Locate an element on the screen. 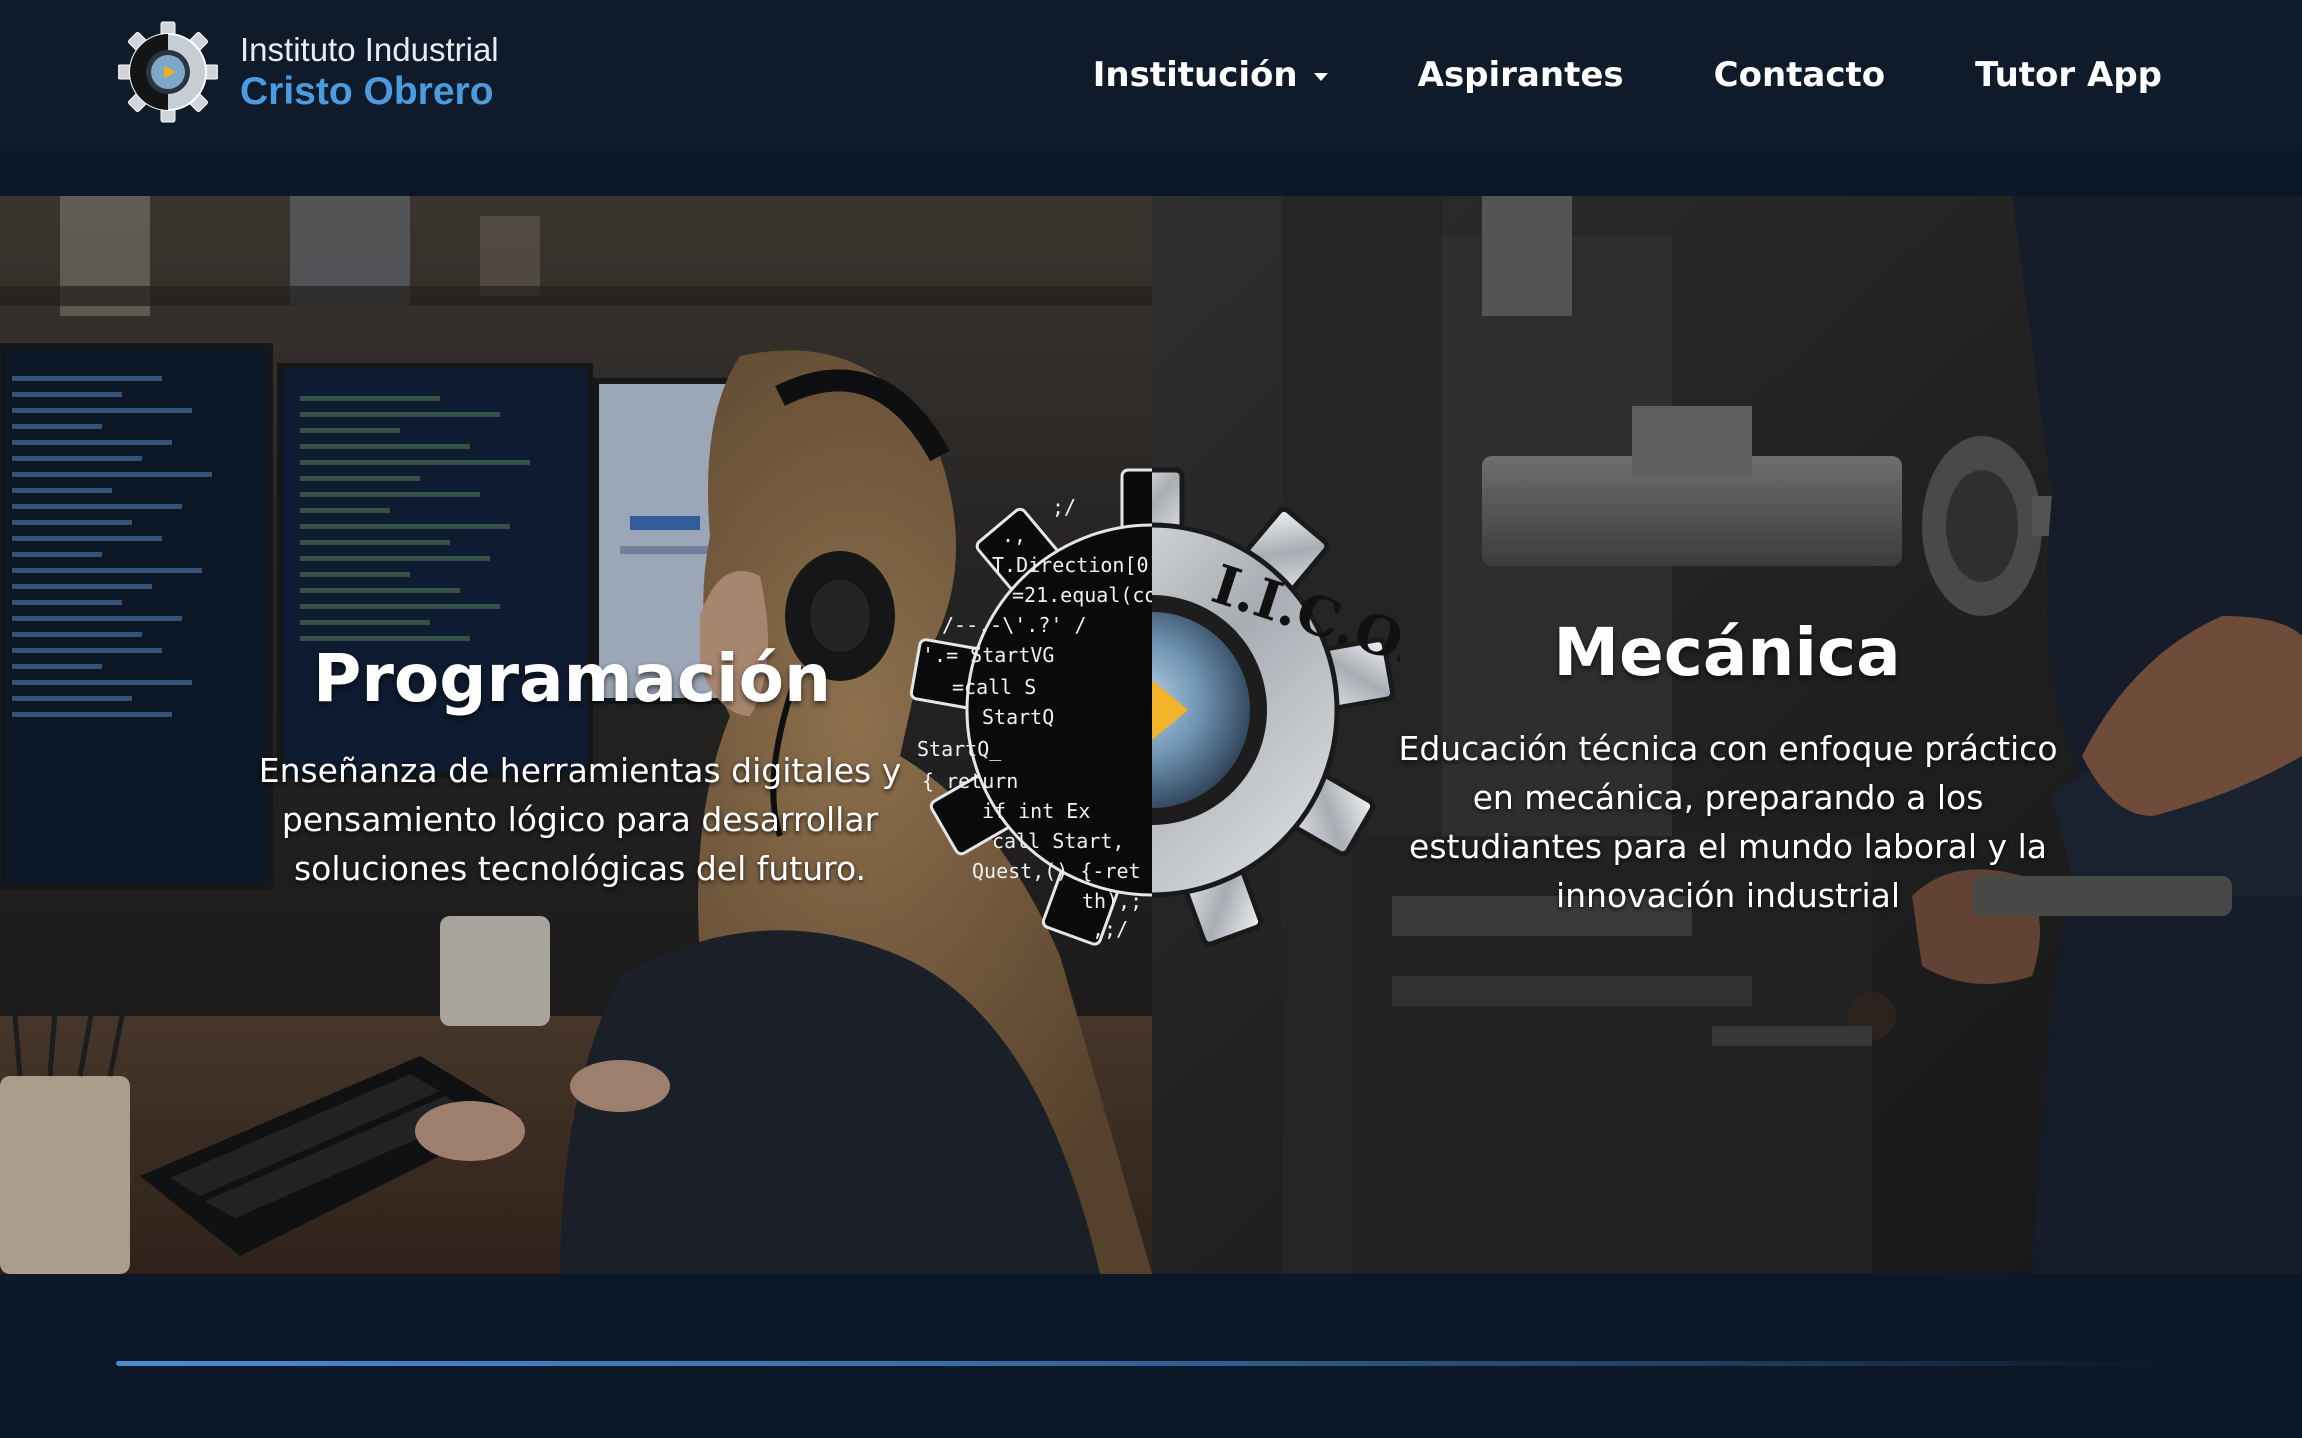  code-line: ., is located at coordinates (1014, 535).